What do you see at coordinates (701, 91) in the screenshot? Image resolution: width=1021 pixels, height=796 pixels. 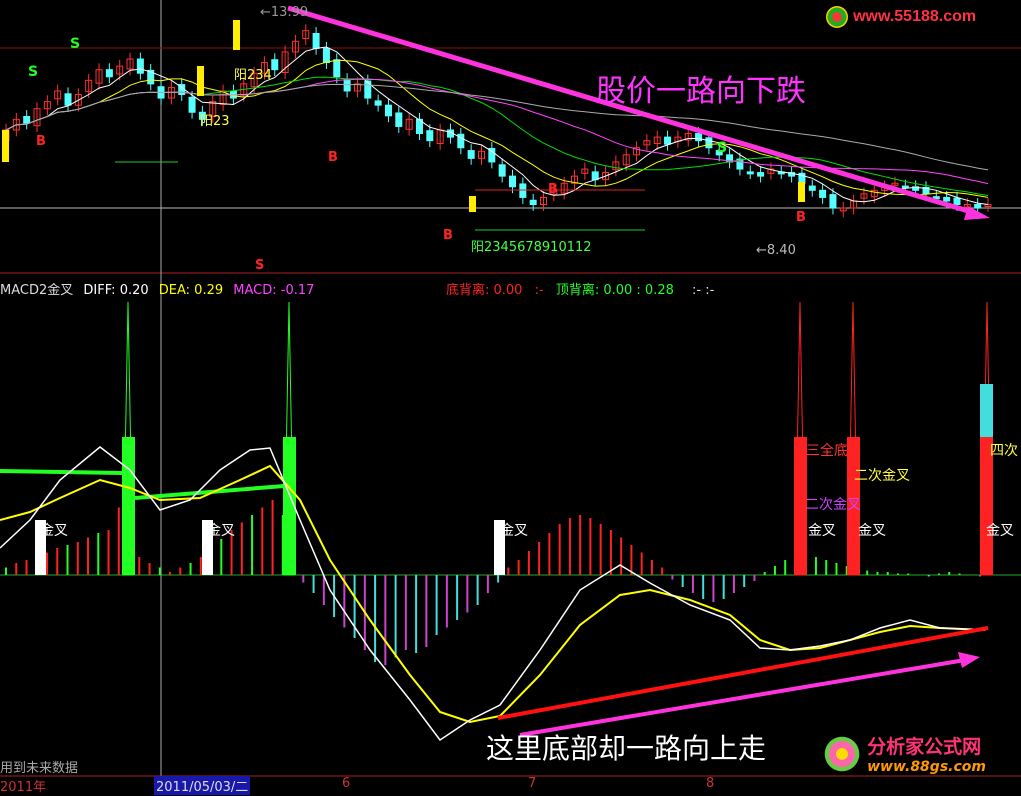 I see `price-trend-annotation: 股价一路向下跌` at bounding box center [701, 91].